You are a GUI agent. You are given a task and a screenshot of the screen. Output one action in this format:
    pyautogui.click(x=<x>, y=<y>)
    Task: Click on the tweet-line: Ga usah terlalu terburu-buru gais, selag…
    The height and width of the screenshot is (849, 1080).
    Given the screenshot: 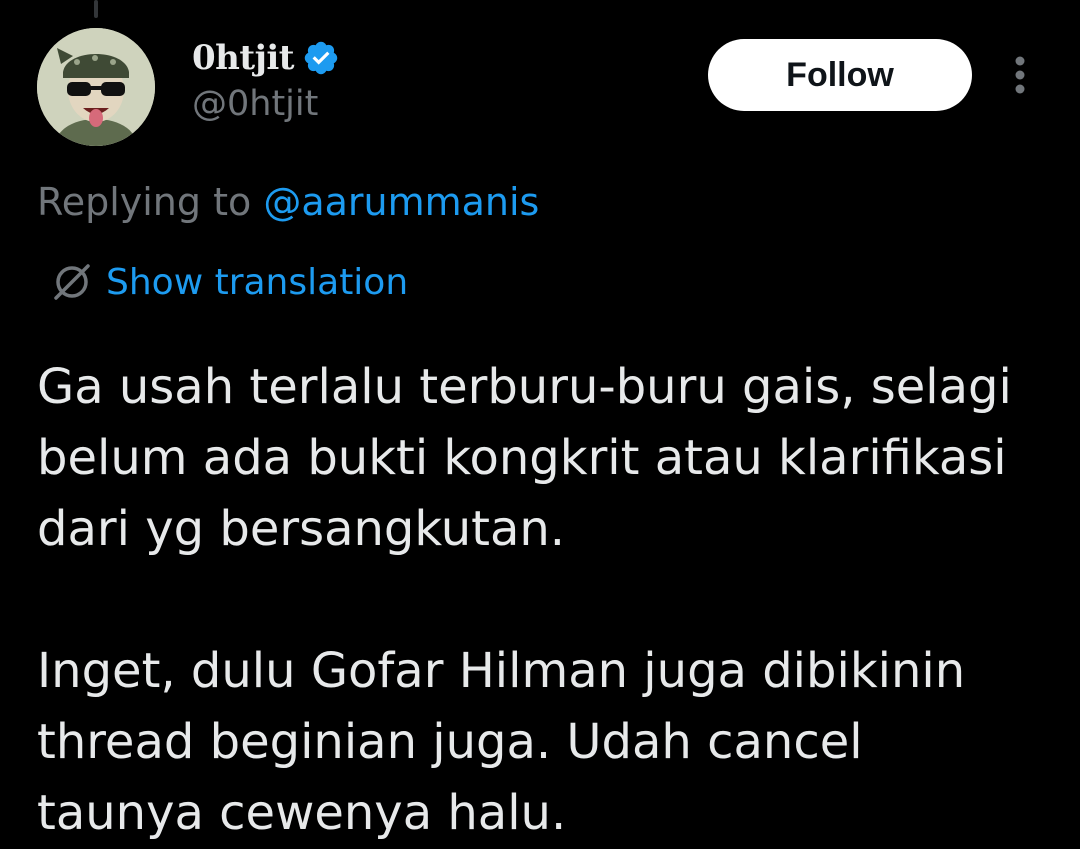 What is the action you would take?
    pyautogui.click(x=524, y=387)
    